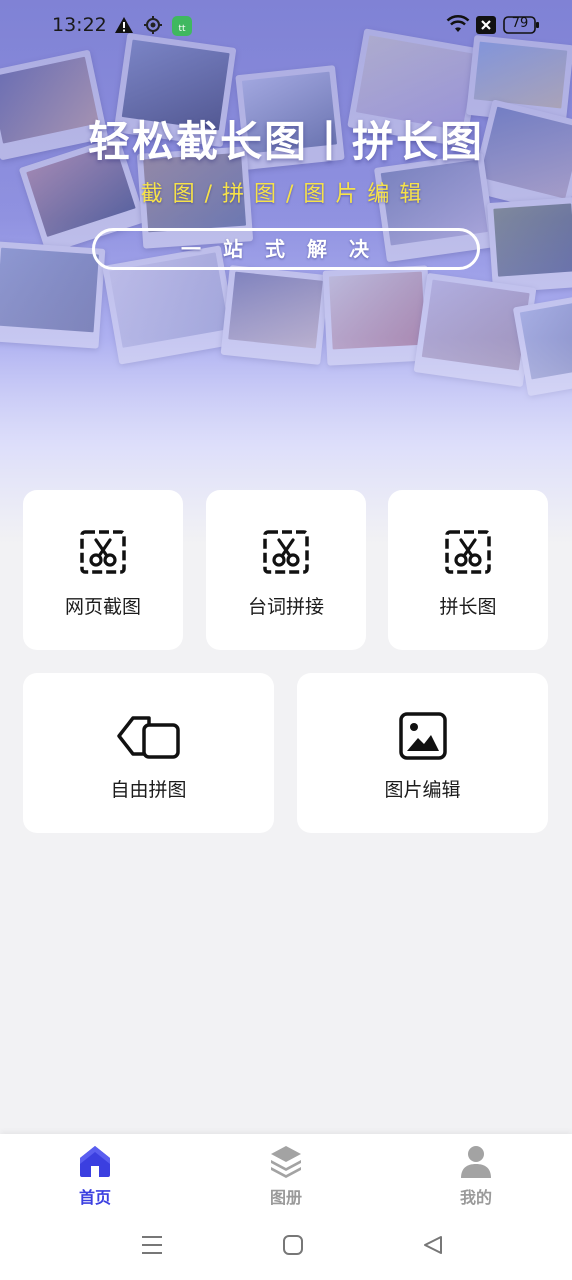 This screenshot has width=572, height=1280. I want to click on app-notification-icon: tt, so click(182, 27).